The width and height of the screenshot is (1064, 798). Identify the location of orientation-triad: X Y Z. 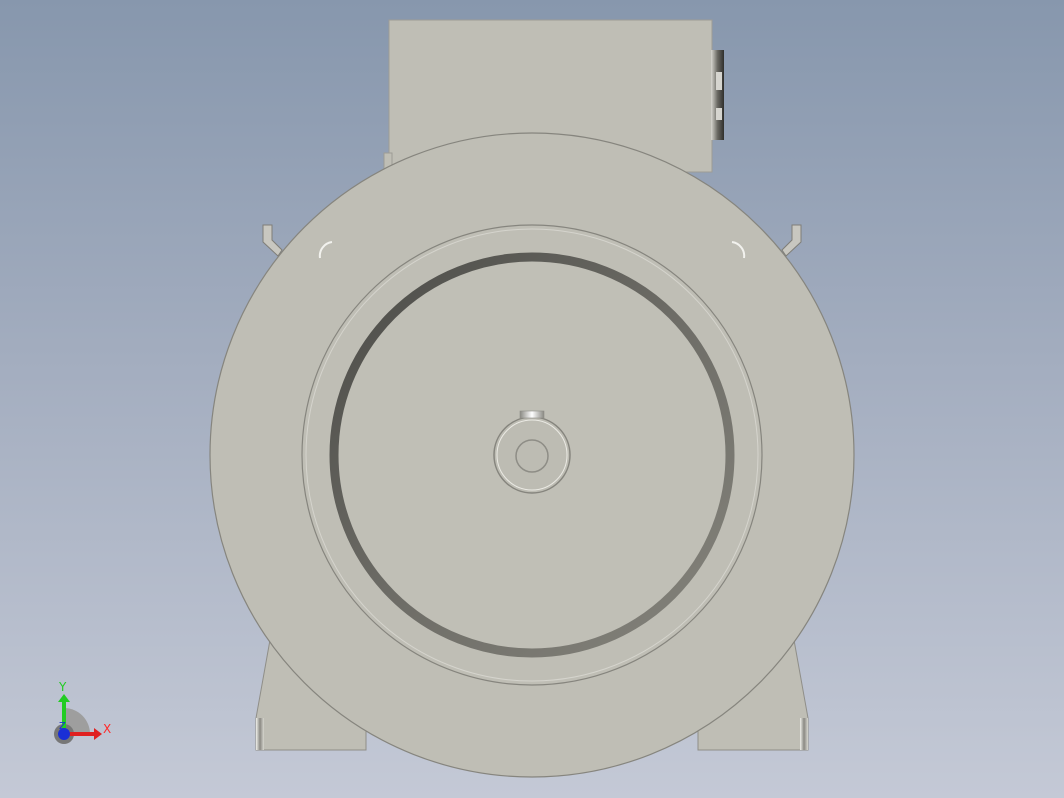
(84, 711).